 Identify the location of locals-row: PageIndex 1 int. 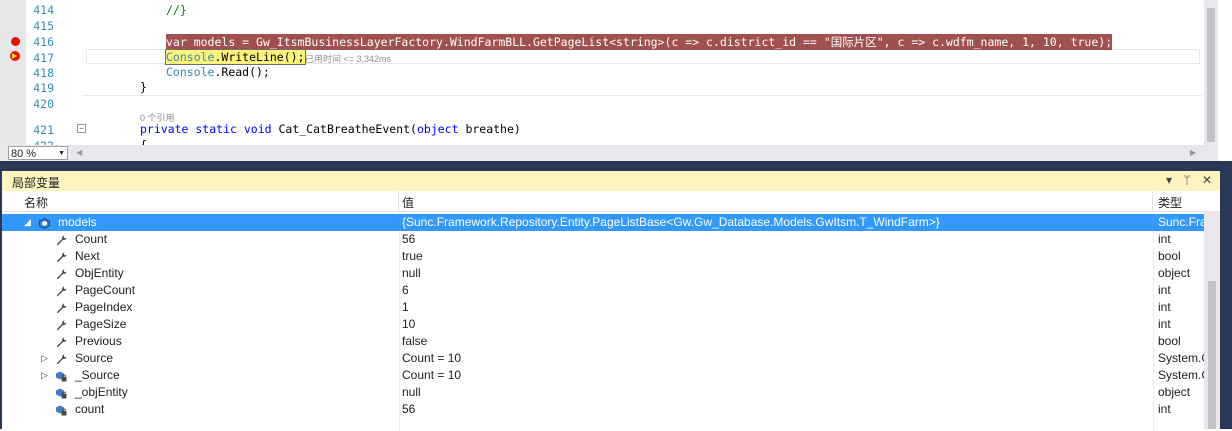
(603, 307).